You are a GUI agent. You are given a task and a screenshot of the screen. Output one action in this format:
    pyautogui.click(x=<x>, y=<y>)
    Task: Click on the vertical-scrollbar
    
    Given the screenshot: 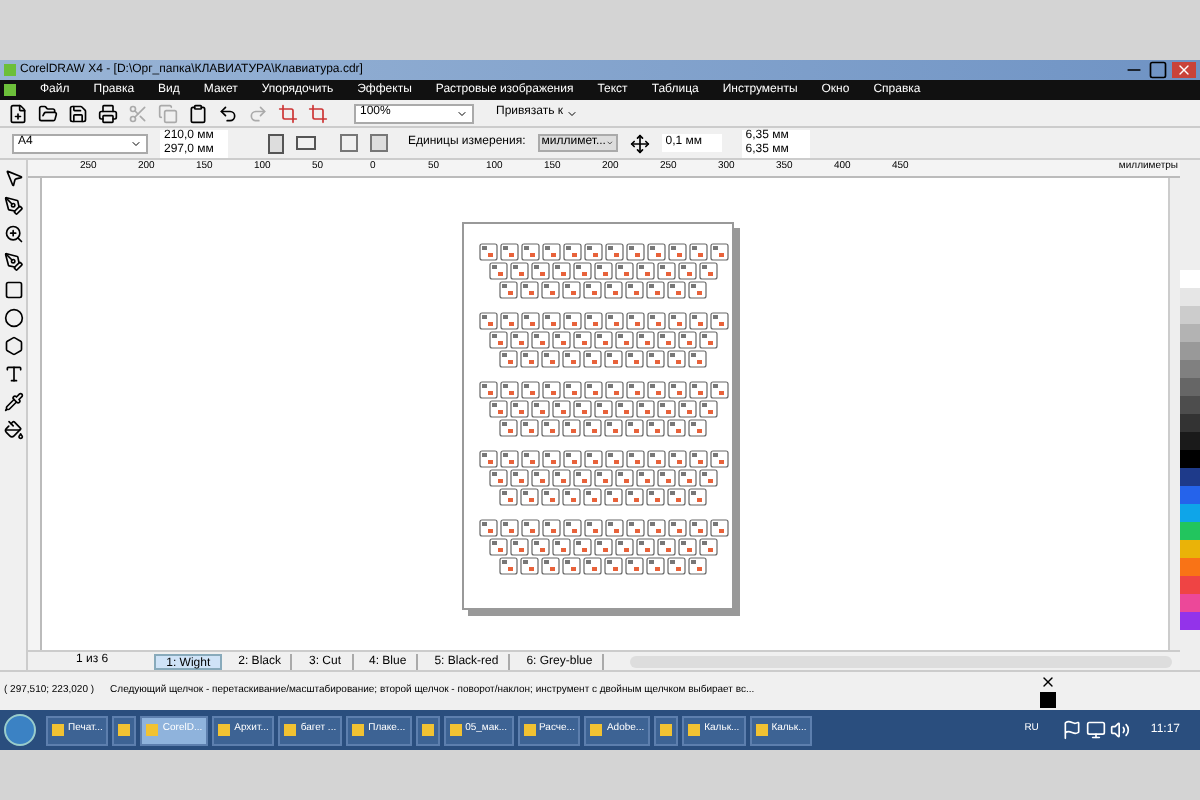 What is the action you would take?
    pyautogui.click(x=1174, y=414)
    